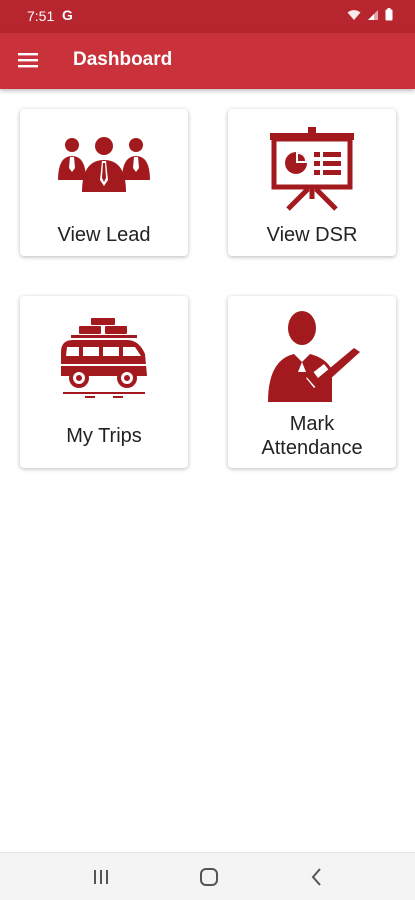 The width and height of the screenshot is (415, 900). Describe the element at coordinates (314, 356) in the screenshot. I see `person-checkmark-icon` at that location.